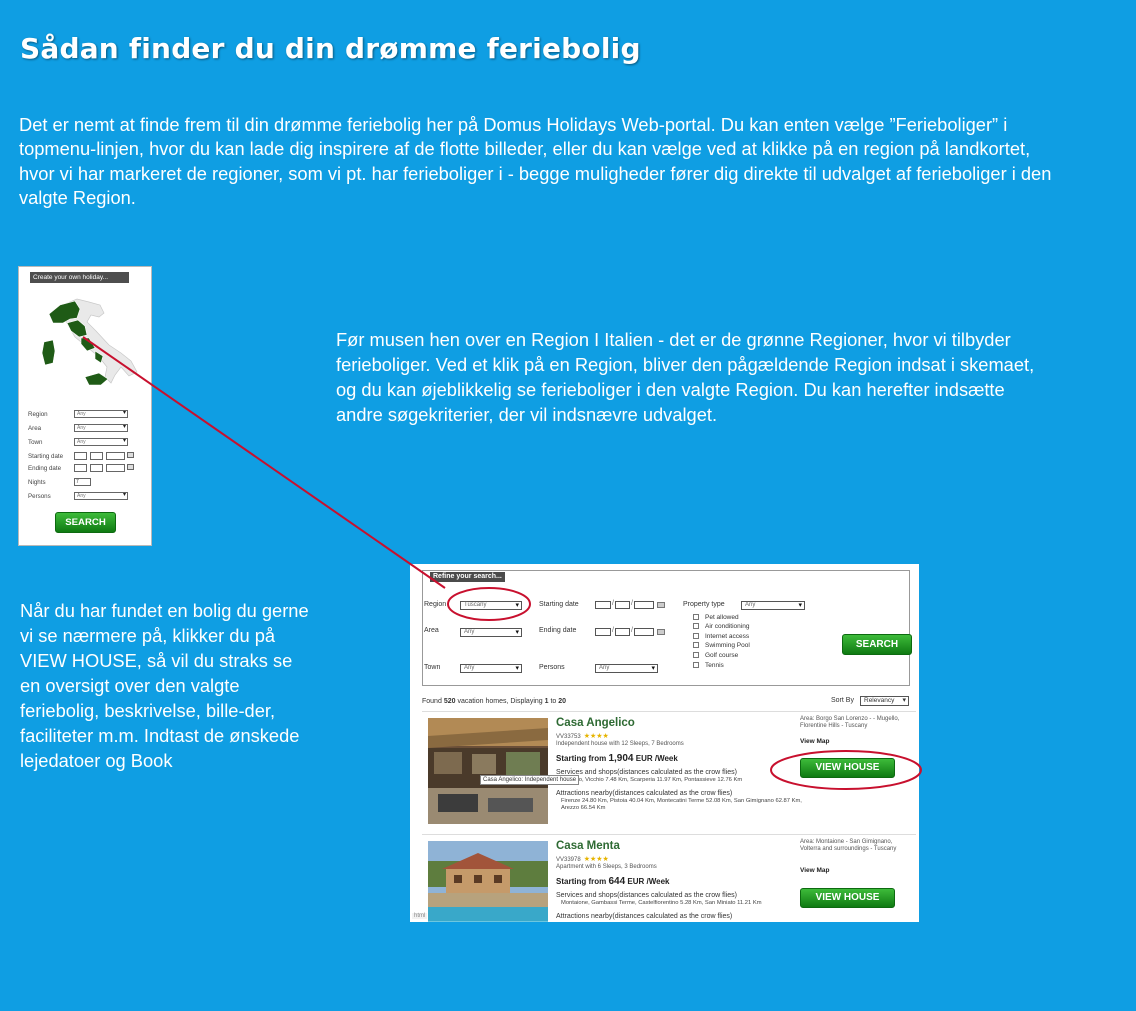 Image resolution: width=1136 pixels, height=1011 pixels. Describe the element at coordinates (435, 604) in the screenshot. I see `region-label: Region` at that location.